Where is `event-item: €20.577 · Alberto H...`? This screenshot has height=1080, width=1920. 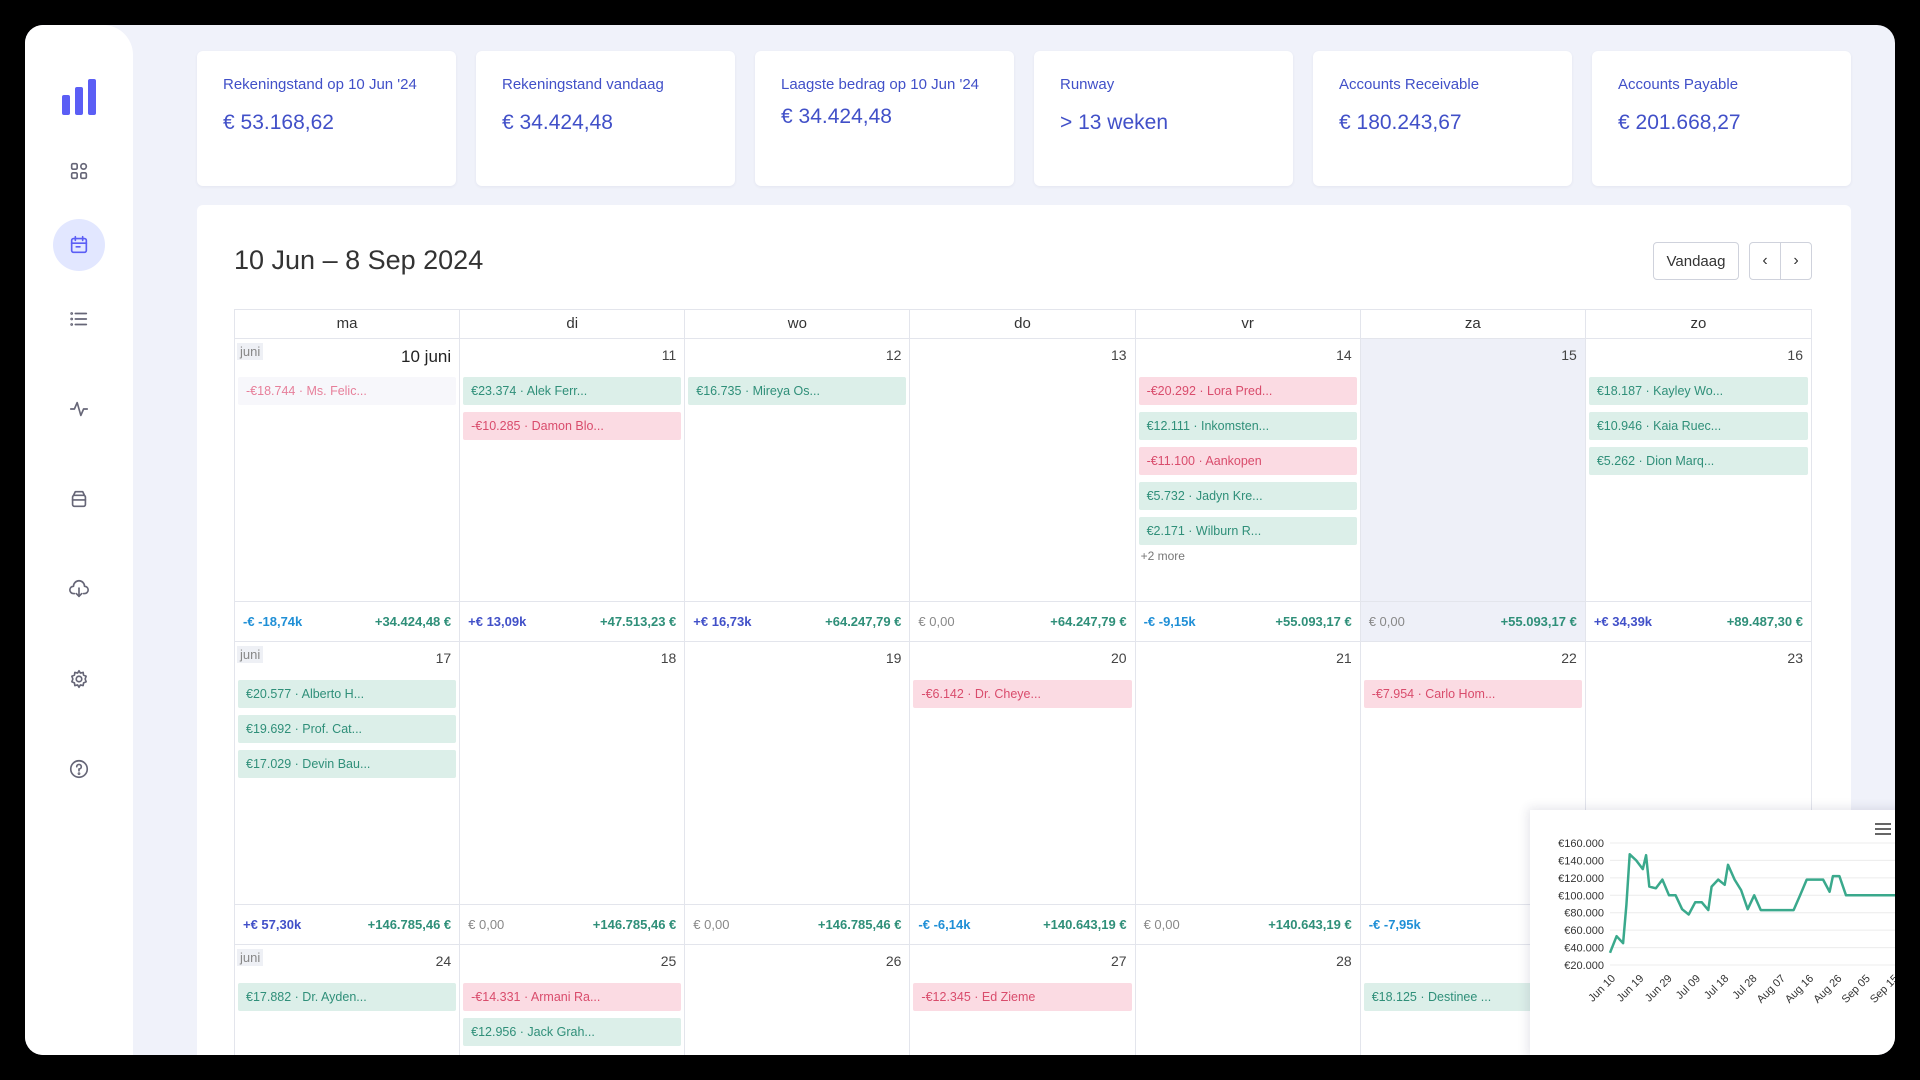 event-item: €20.577 · Alberto H... is located at coordinates (347, 694).